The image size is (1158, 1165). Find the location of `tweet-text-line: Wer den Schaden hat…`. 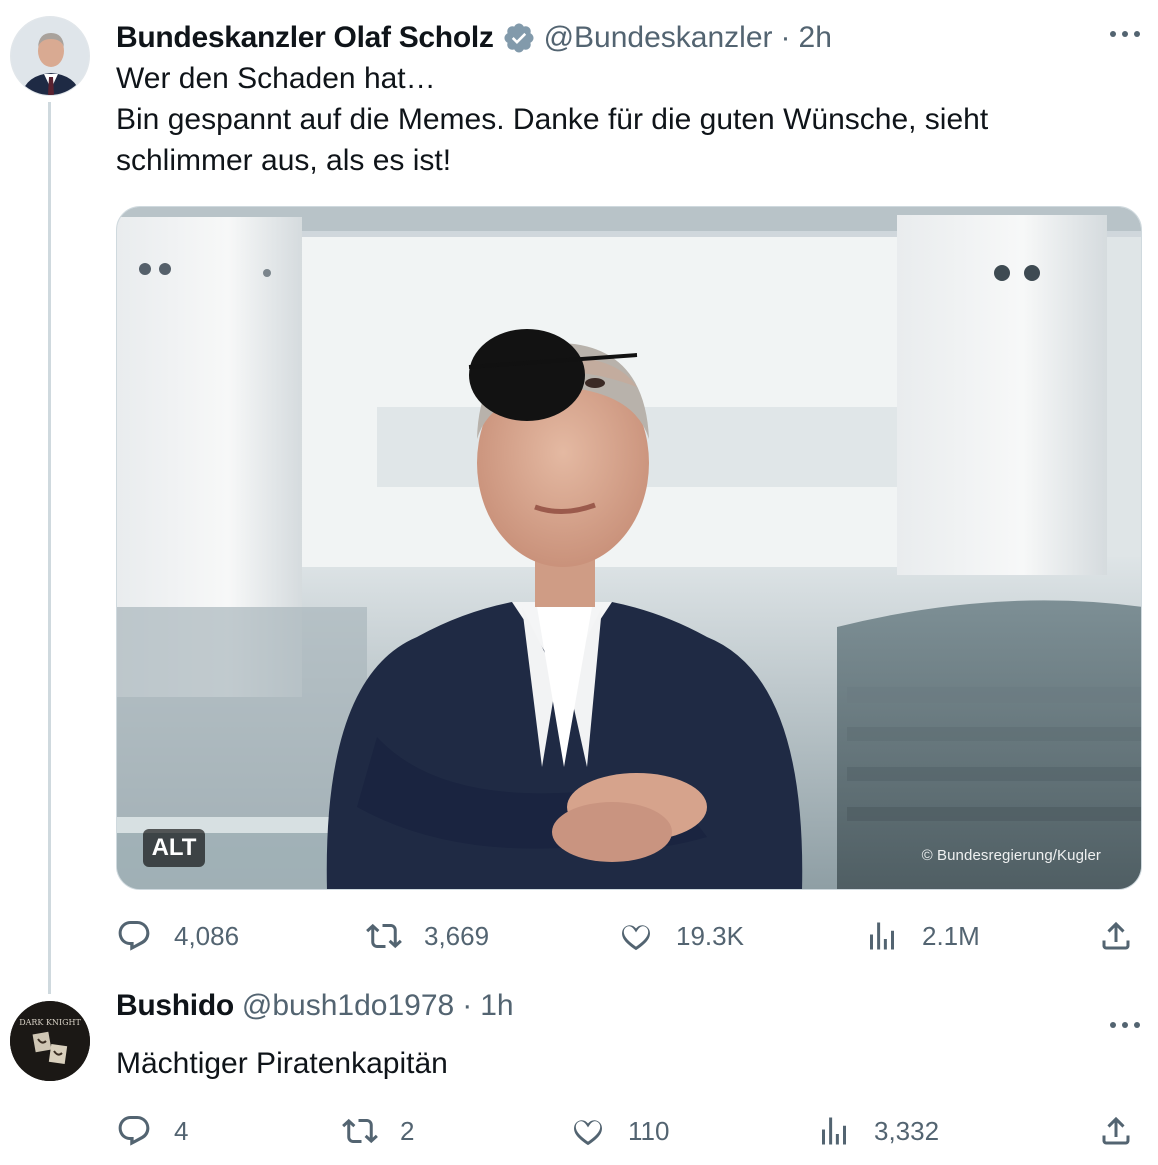

tweet-text-line: Wer den Schaden hat… is located at coordinates (276, 78).